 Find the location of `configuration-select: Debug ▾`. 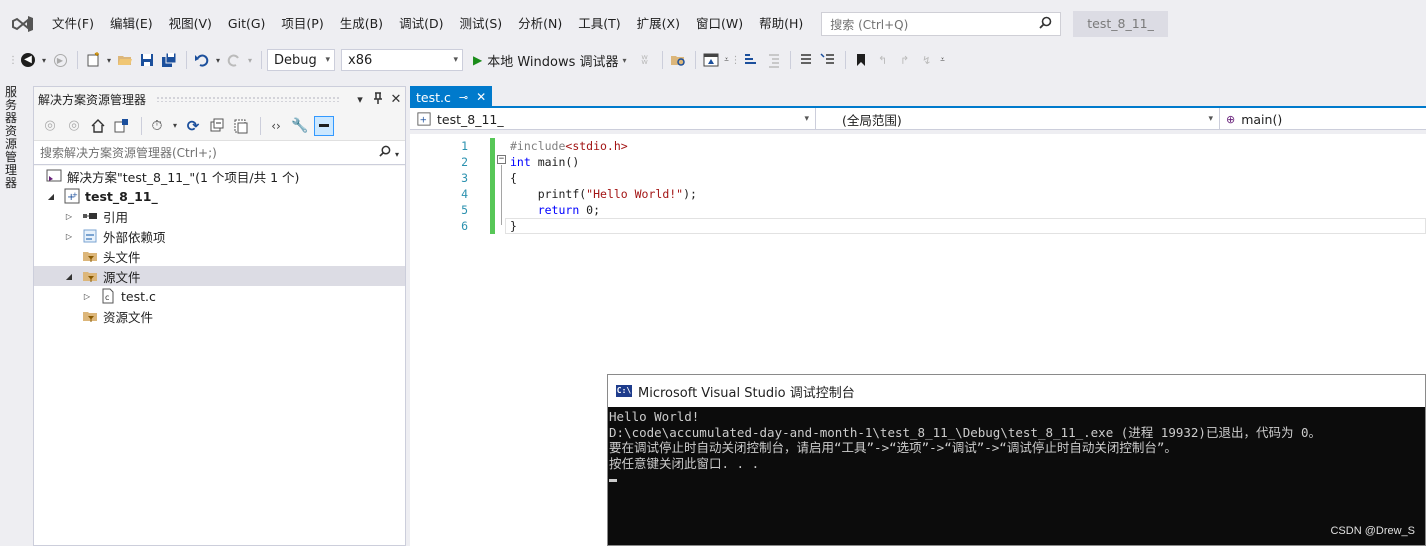

configuration-select: Debug ▾ is located at coordinates (301, 60).